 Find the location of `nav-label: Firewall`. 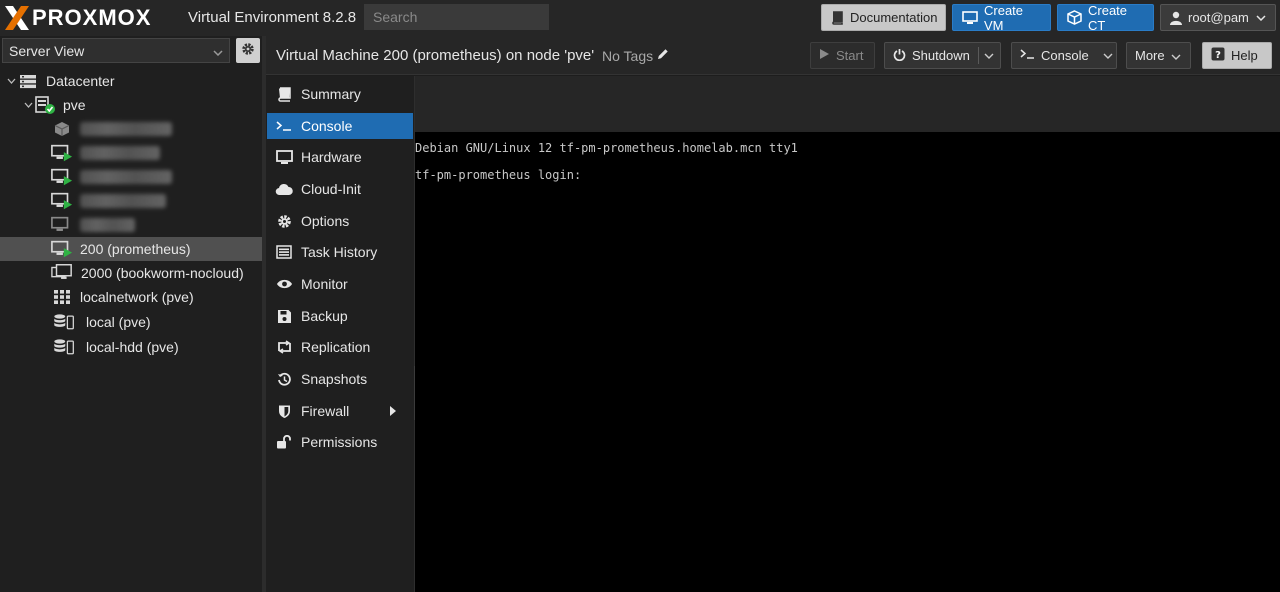

nav-label: Firewall is located at coordinates (325, 411).